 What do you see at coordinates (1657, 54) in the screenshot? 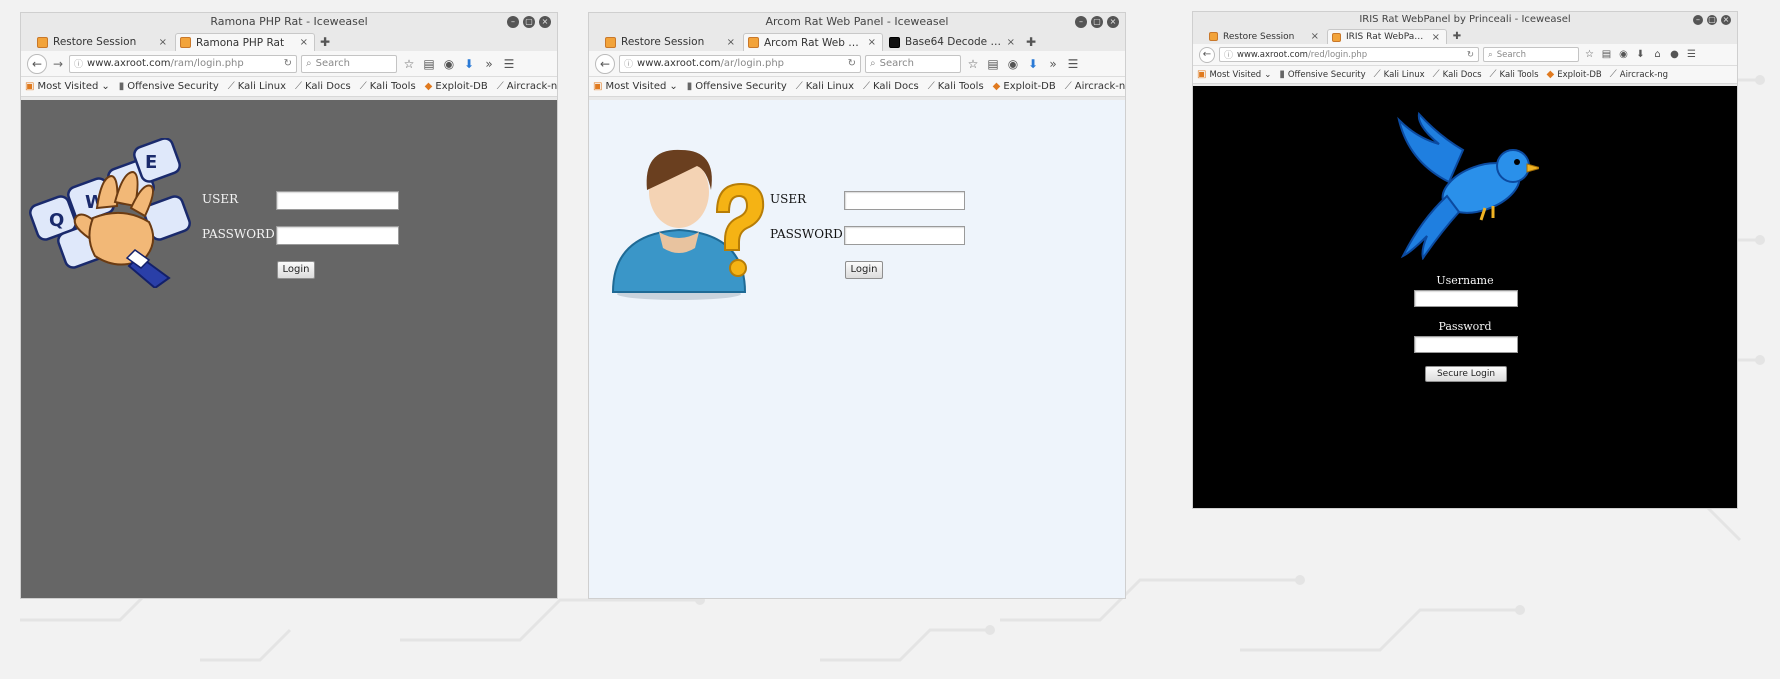
I see `home-icon: ⌂` at bounding box center [1657, 54].